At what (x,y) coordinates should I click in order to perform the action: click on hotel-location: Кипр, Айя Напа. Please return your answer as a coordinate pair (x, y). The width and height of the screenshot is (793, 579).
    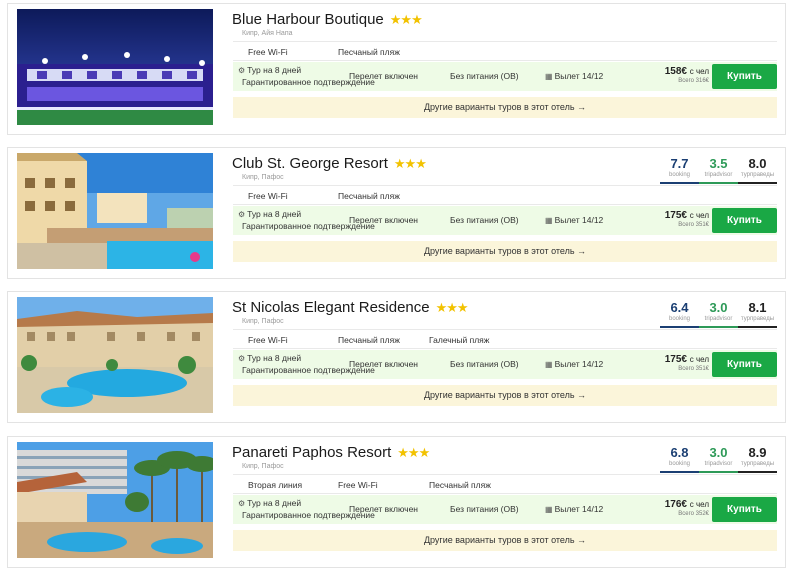
    Looking at the image, I should click on (267, 33).